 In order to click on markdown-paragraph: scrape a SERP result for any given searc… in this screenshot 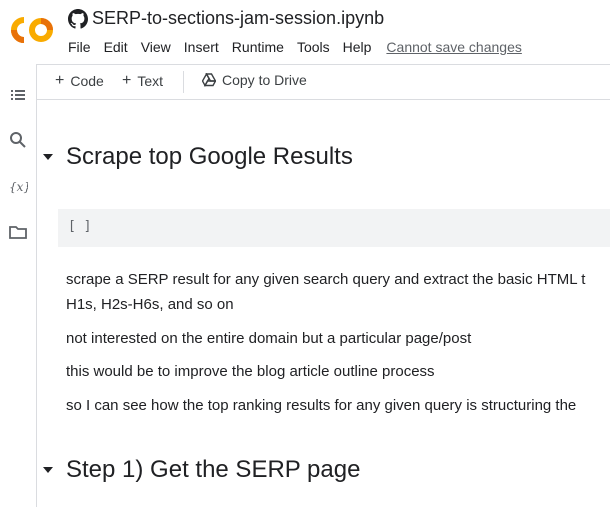, I will do `click(326, 279)`.